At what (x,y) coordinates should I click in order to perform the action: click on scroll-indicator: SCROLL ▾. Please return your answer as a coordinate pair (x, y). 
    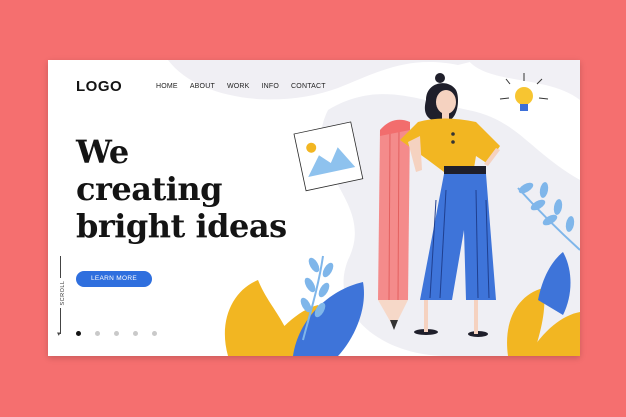
    Looking at the image, I should click on (61, 298).